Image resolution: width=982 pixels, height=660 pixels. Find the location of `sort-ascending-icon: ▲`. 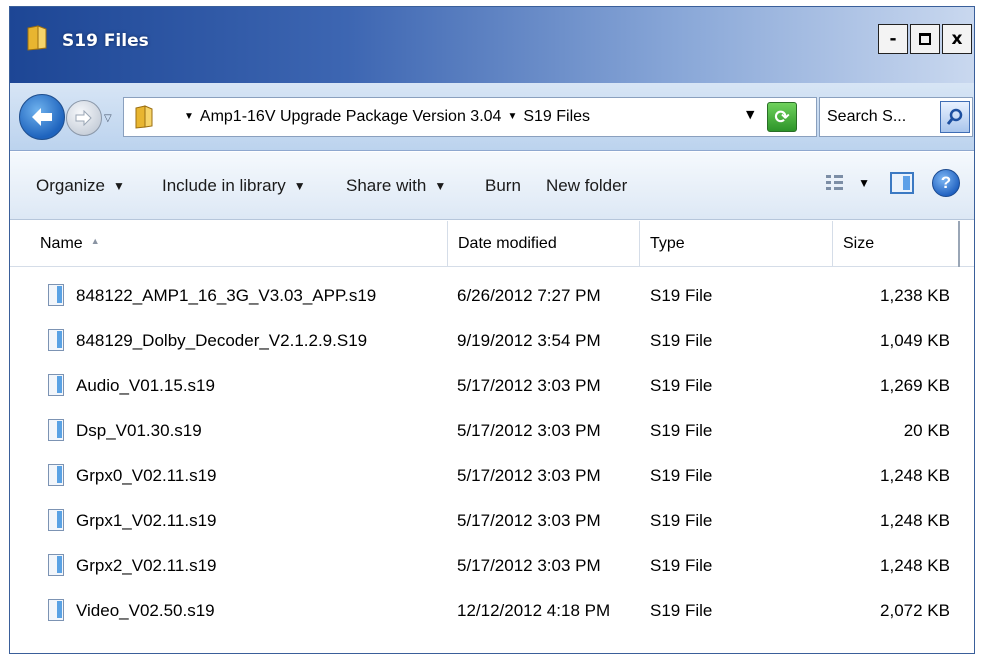

sort-ascending-icon: ▲ is located at coordinates (95, 241).